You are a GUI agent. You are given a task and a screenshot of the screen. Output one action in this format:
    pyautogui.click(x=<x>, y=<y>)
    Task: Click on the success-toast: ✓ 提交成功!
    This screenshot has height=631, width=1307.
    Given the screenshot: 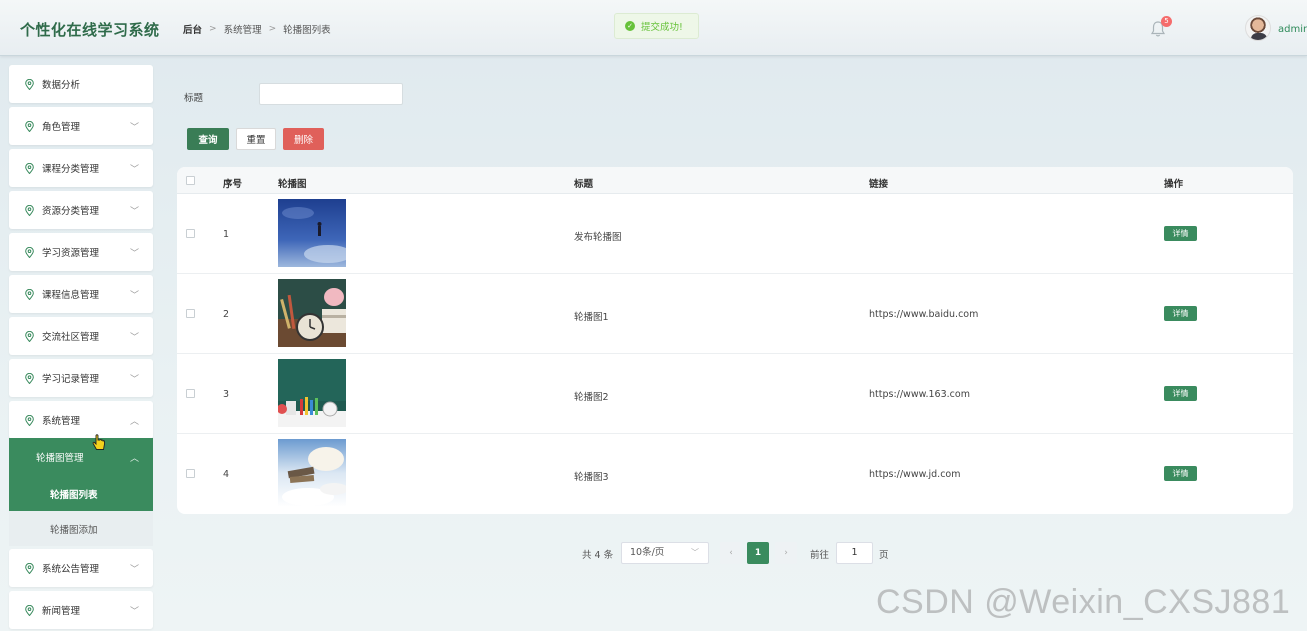 What is the action you would take?
    pyautogui.click(x=656, y=26)
    